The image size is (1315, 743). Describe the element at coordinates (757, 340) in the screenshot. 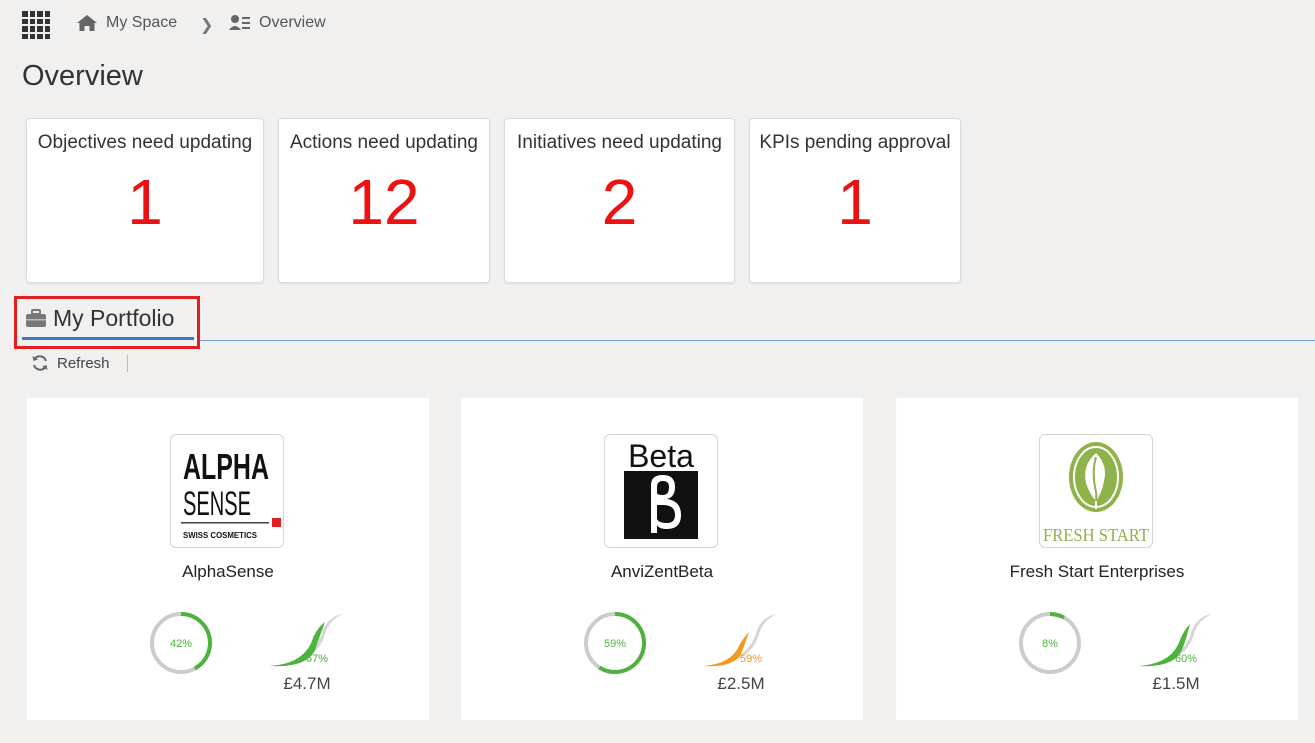

I see `tab-divider` at that location.